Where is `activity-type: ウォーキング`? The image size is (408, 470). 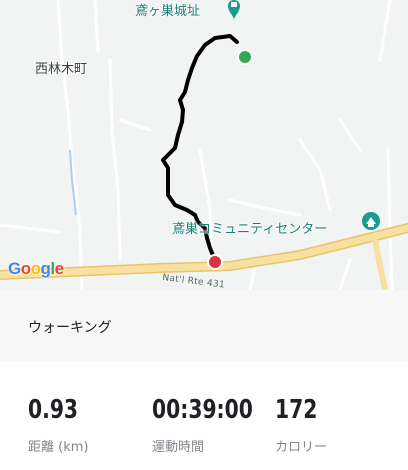 activity-type: ウォーキング is located at coordinates (70, 328).